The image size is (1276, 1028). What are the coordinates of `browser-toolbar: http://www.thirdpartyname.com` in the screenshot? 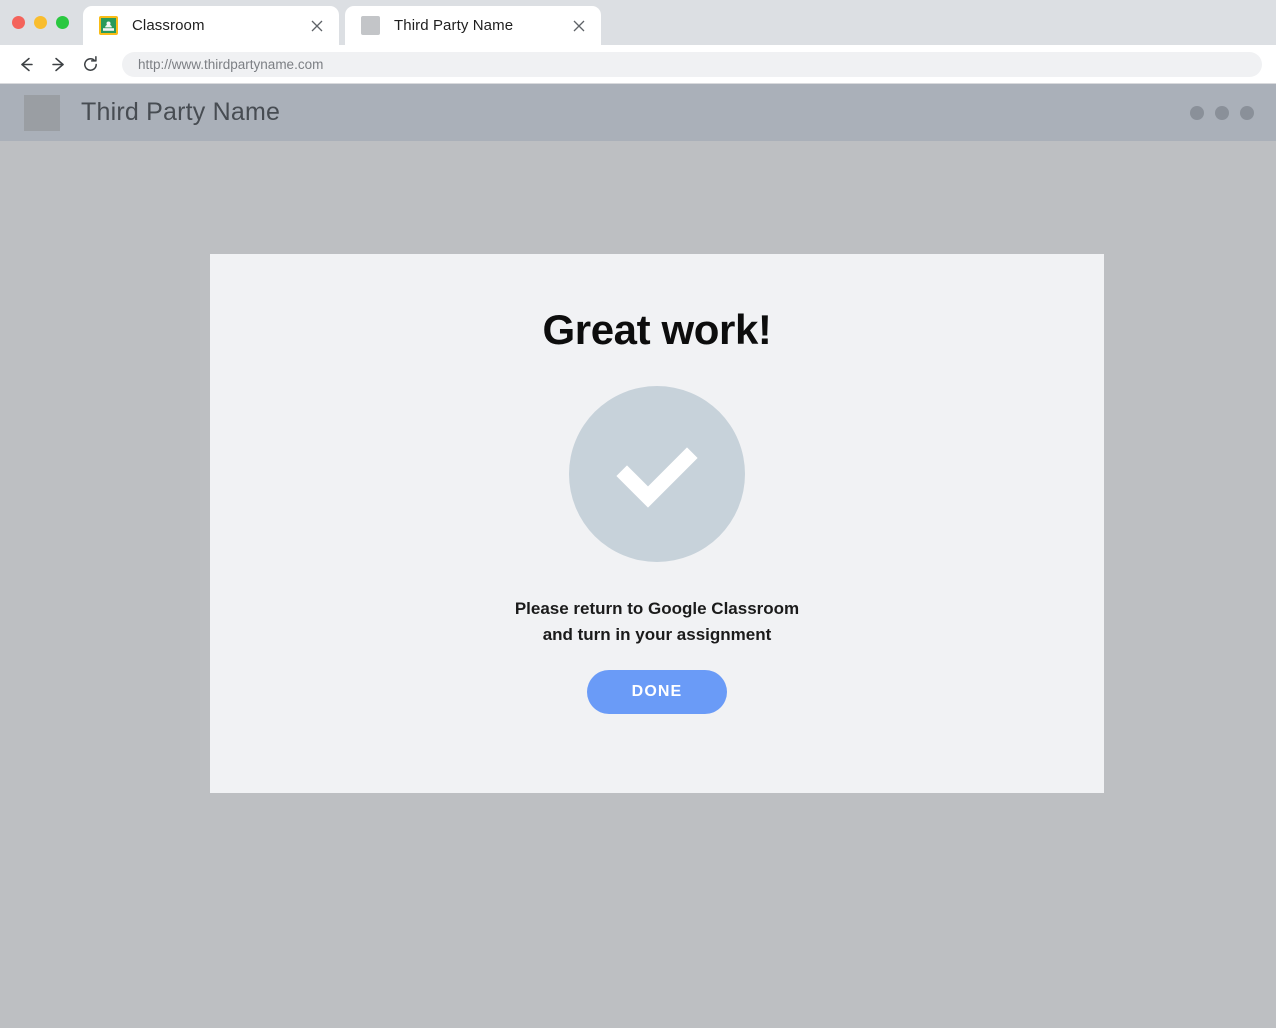 It's located at (638, 64).